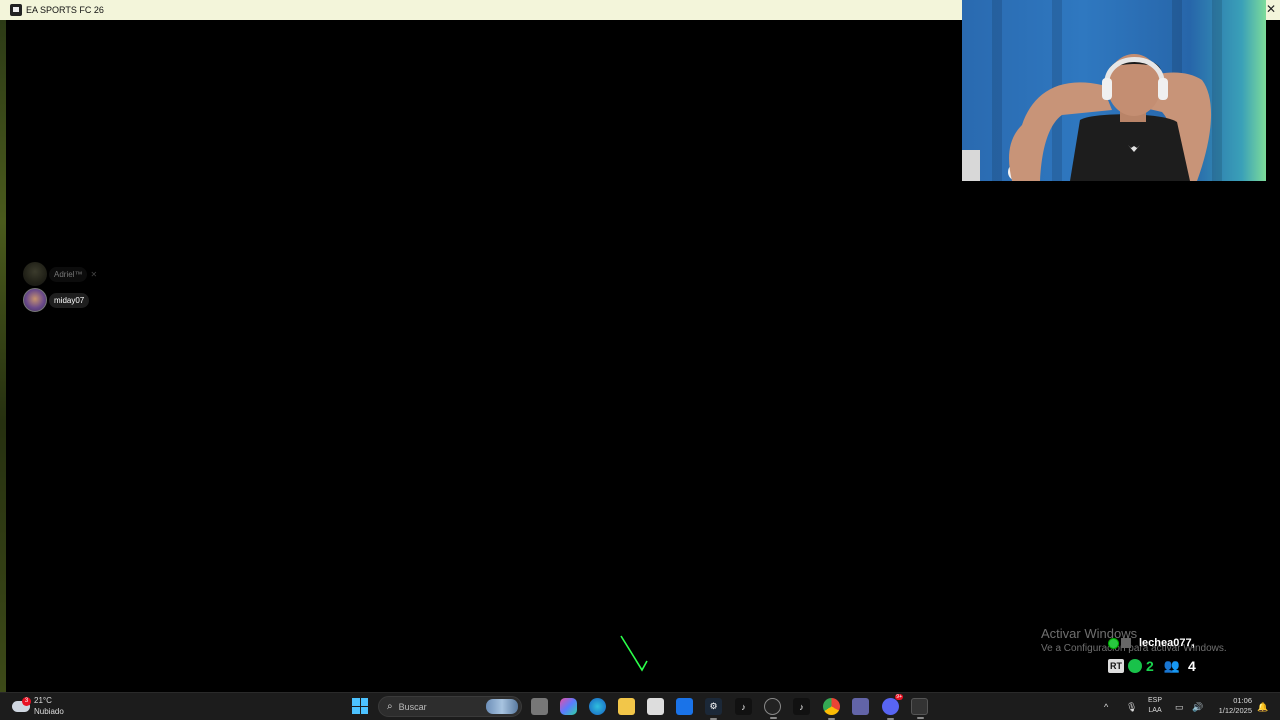  What do you see at coordinates (1167, 643) in the screenshot?
I see `overlay-username: lechea077,` at bounding box center [1167, 643].